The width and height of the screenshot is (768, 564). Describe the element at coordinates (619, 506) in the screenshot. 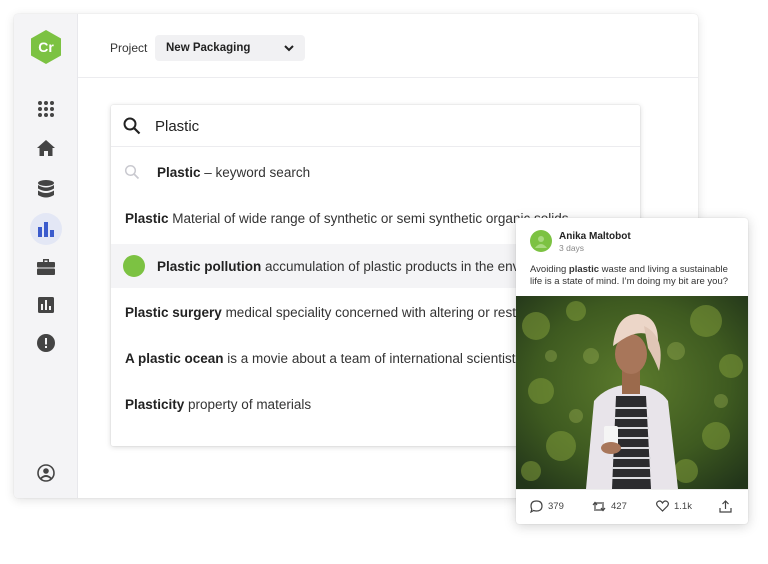

I see `repost-count: 427` at that location.